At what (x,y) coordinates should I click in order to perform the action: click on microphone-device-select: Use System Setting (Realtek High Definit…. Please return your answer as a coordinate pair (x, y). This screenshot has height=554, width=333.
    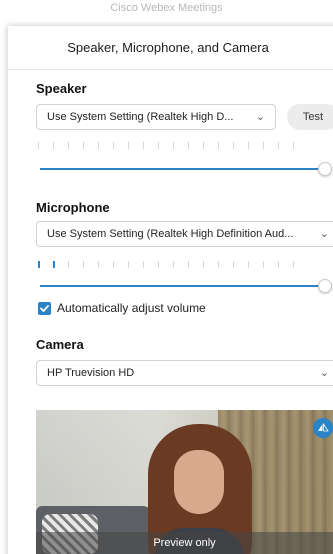
    Looking at the image, I should click on (184, 234).